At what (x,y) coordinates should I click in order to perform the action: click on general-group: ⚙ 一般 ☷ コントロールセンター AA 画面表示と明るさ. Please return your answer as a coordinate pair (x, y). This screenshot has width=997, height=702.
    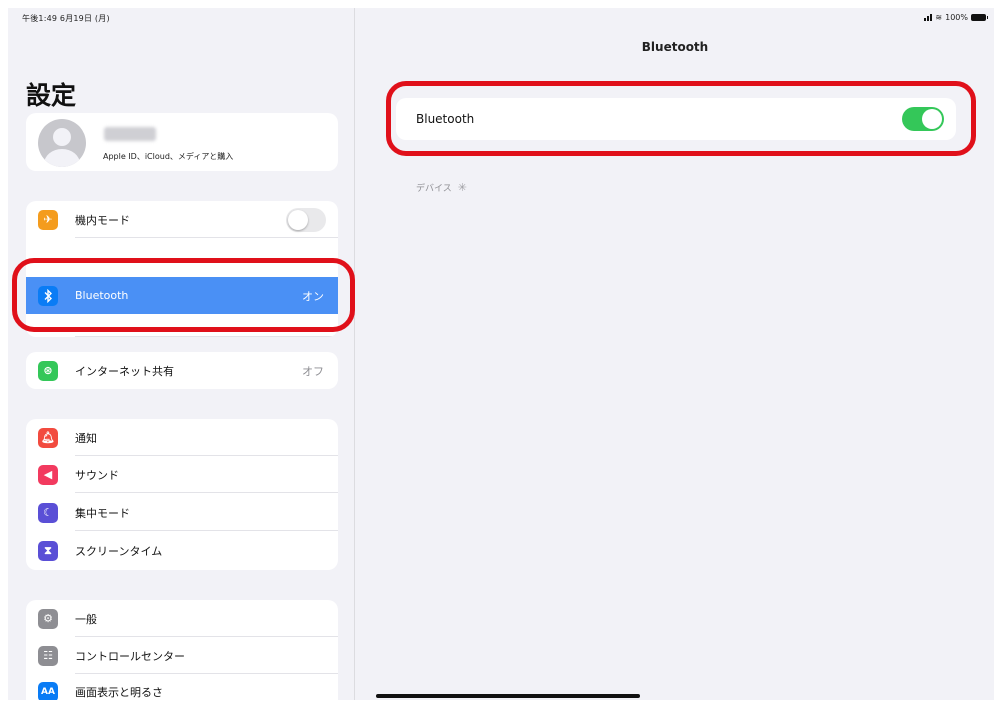
    Looking at the image, I should click on (182, 650).